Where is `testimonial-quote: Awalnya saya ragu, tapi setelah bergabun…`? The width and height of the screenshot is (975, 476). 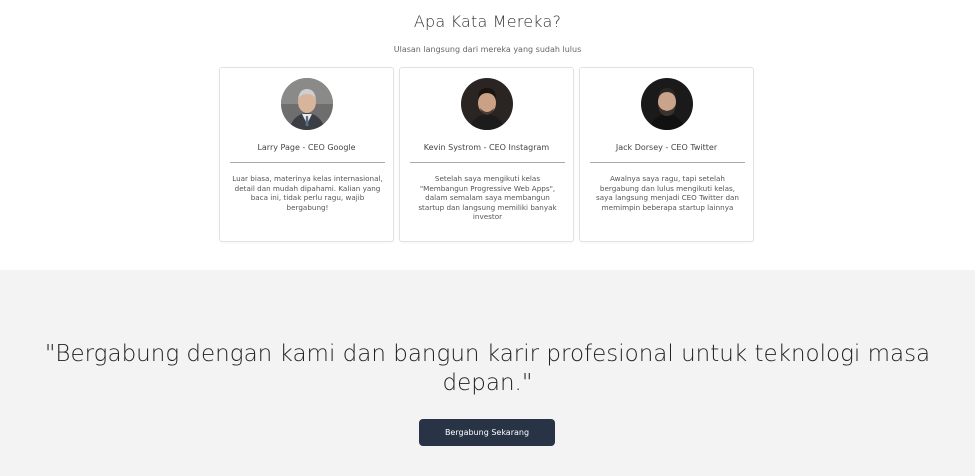 testimonial-quote: Awalnya saya ragu, tapi setelah bergabun… is located at coordinates (667, 193).